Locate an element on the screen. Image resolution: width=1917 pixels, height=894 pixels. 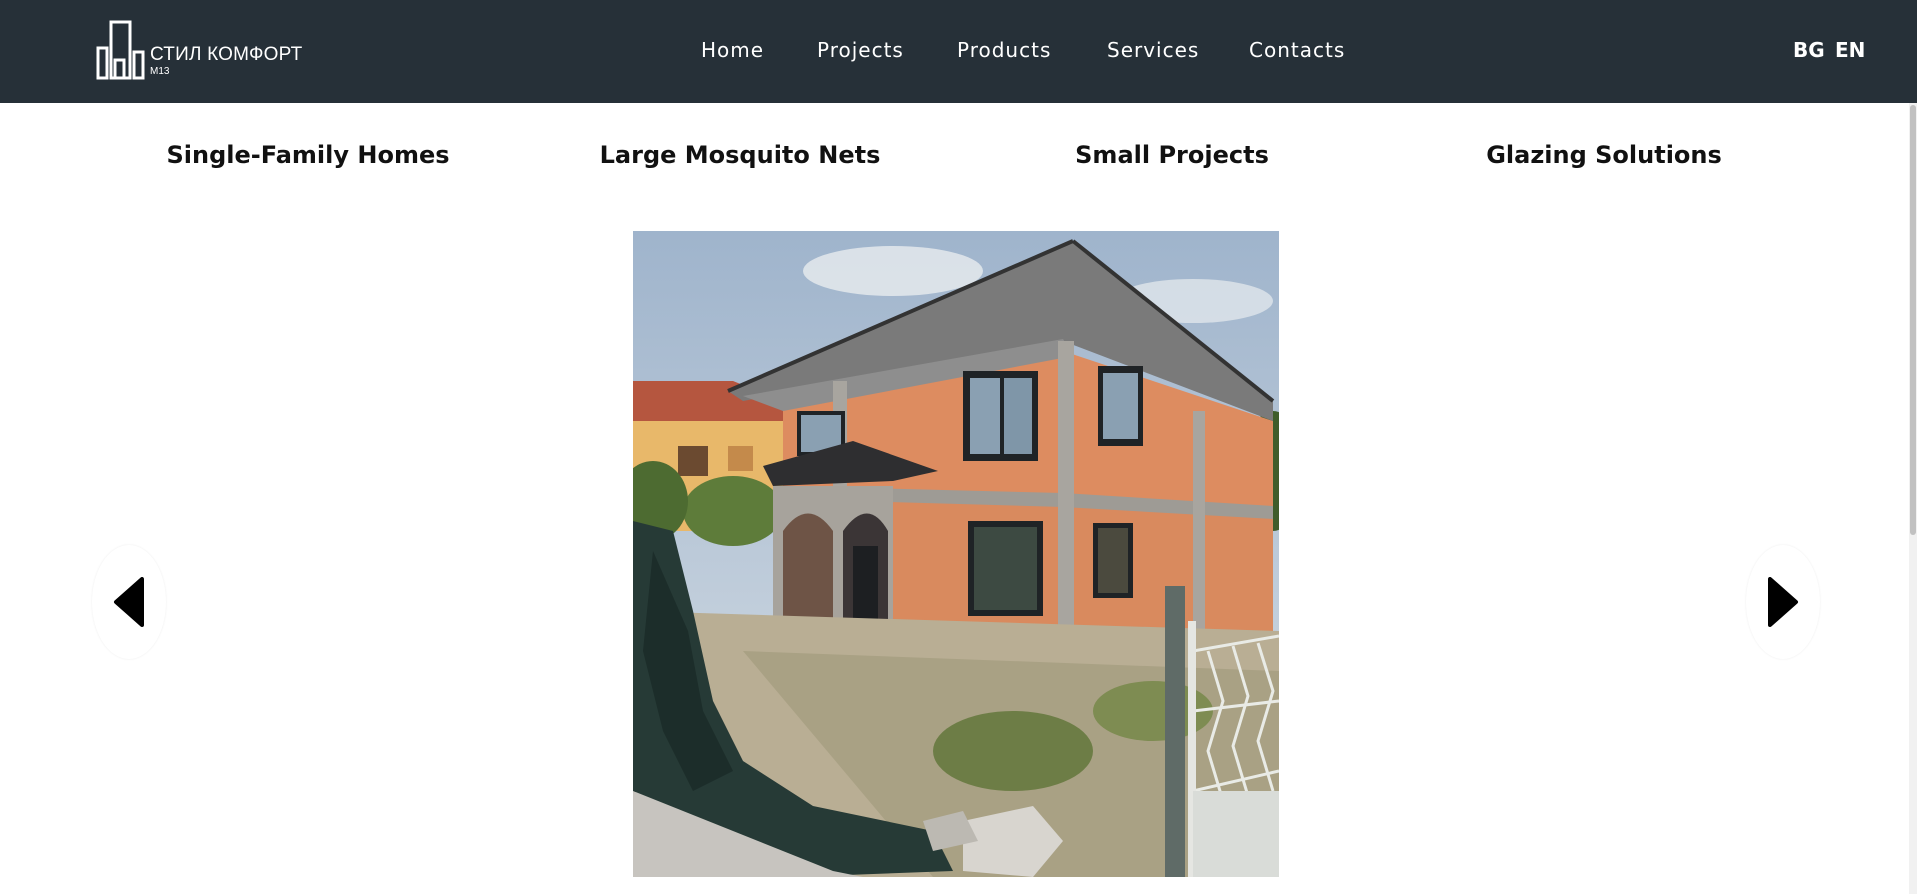
category-small-projects: Small Projects is located at coordinates (1172, 155).